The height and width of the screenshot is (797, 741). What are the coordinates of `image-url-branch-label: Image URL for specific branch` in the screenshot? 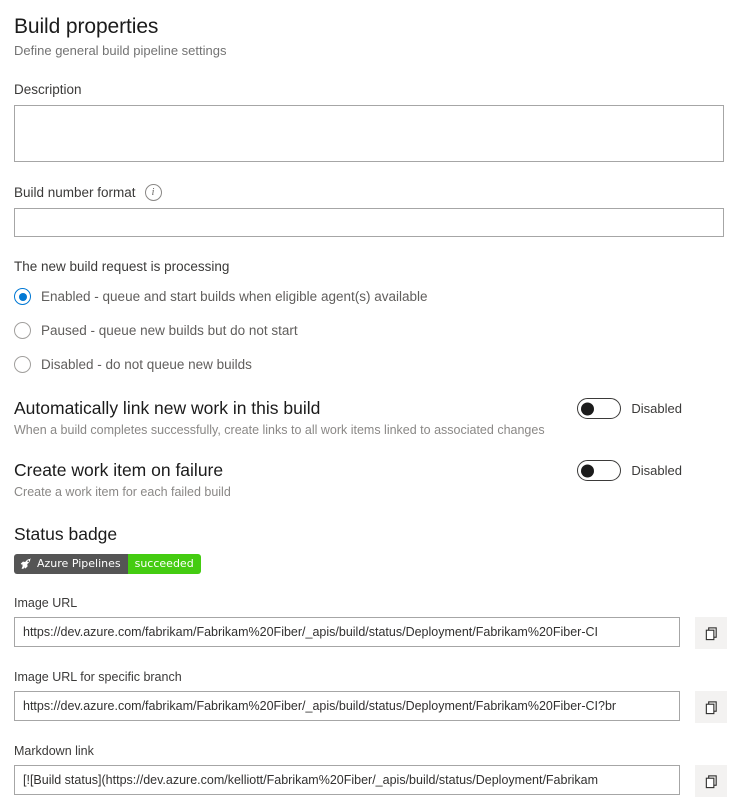 It's located at (98, 677).